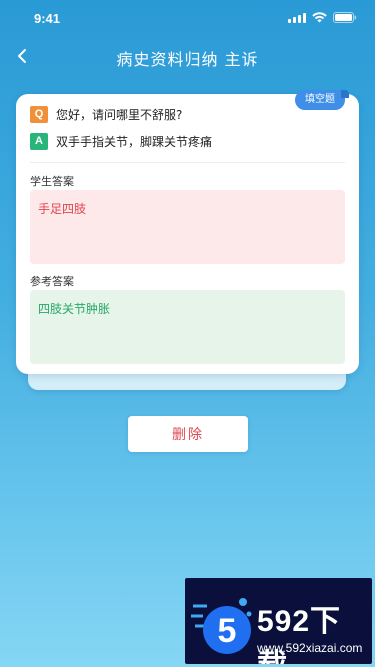 This screenshot has height=667, width=375. What do you see at coordinates (322, 100) in the screenshot?
I see `question-type-badge: 填空题` at bounding box center [322, 100].